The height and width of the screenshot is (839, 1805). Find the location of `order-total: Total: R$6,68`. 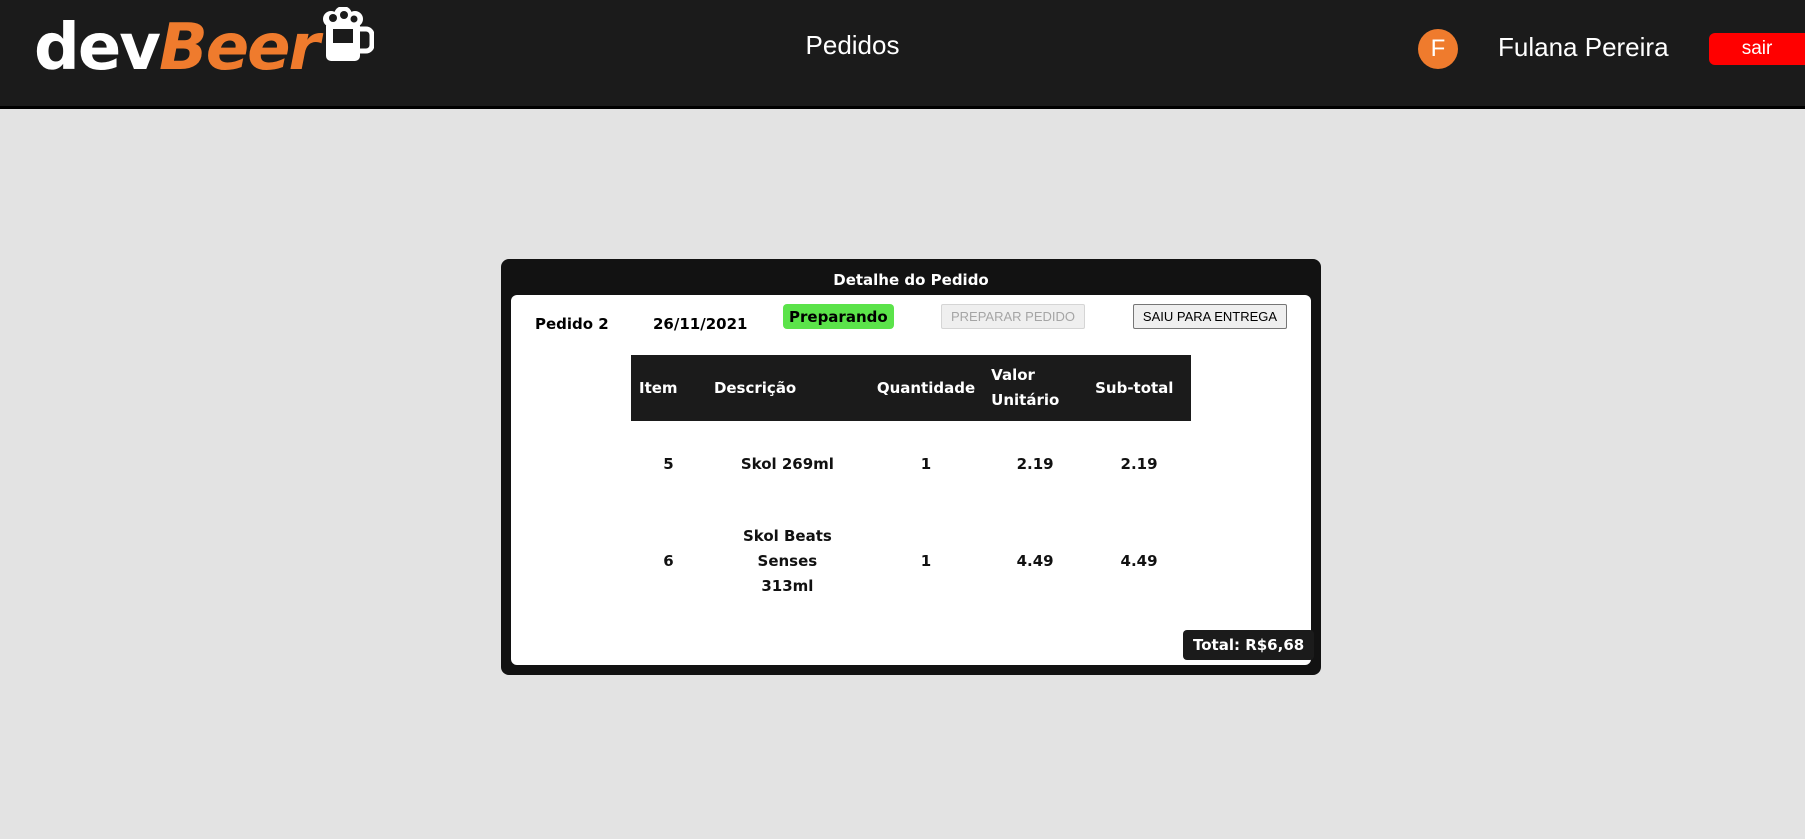

order-total: Total: R$6,68 is located at coordinates (1249, 645).